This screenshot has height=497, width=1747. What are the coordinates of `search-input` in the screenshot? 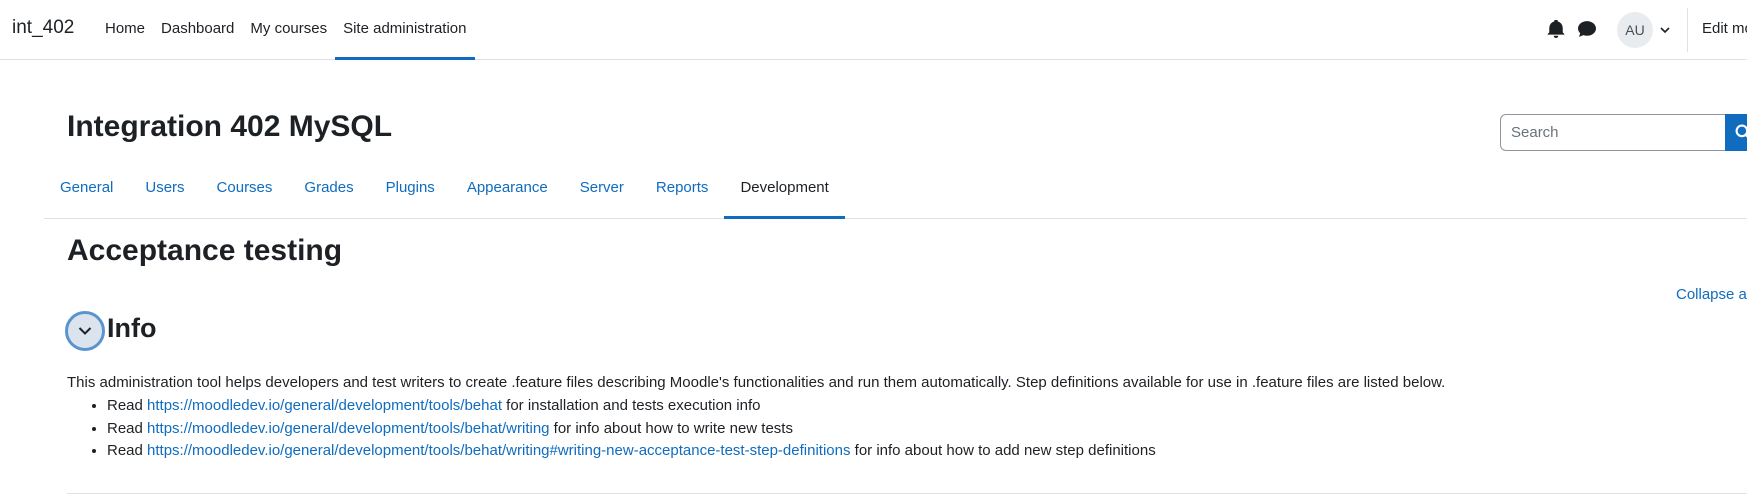 It's located at (1615, 132).